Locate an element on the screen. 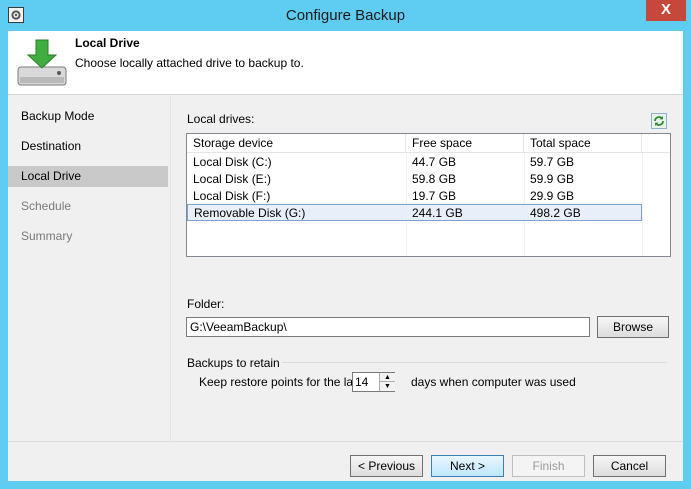 The height and width of the screenshot is (489, 691). column-free-space: Free space is located at coordinates (465, 143).